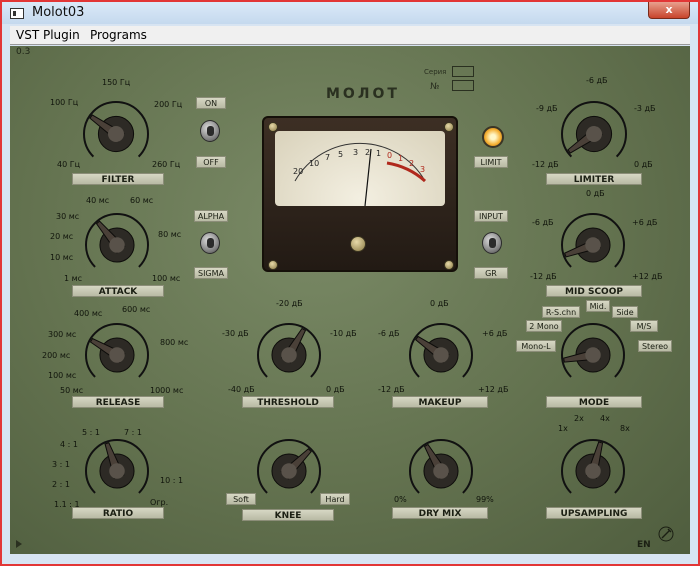  Describe the element at coordinates (210, 131) in the screenshot. I see `filter-toggle-switch` at that location.